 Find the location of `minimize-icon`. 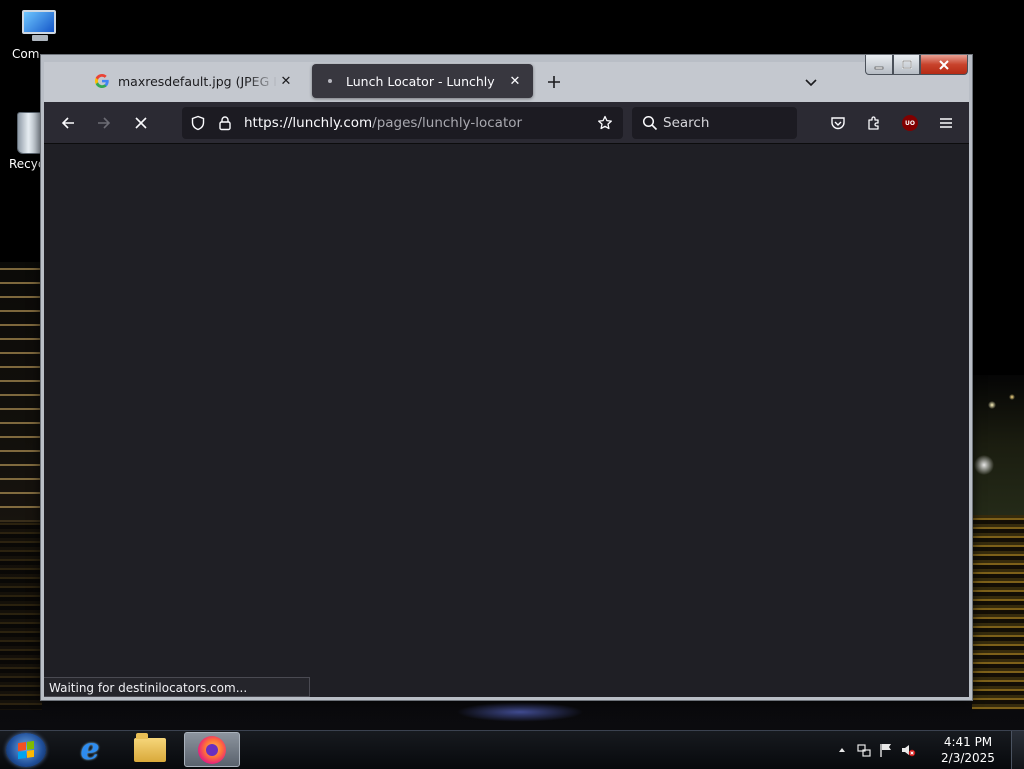

minimize-icon is located at coordinates (879, 67).